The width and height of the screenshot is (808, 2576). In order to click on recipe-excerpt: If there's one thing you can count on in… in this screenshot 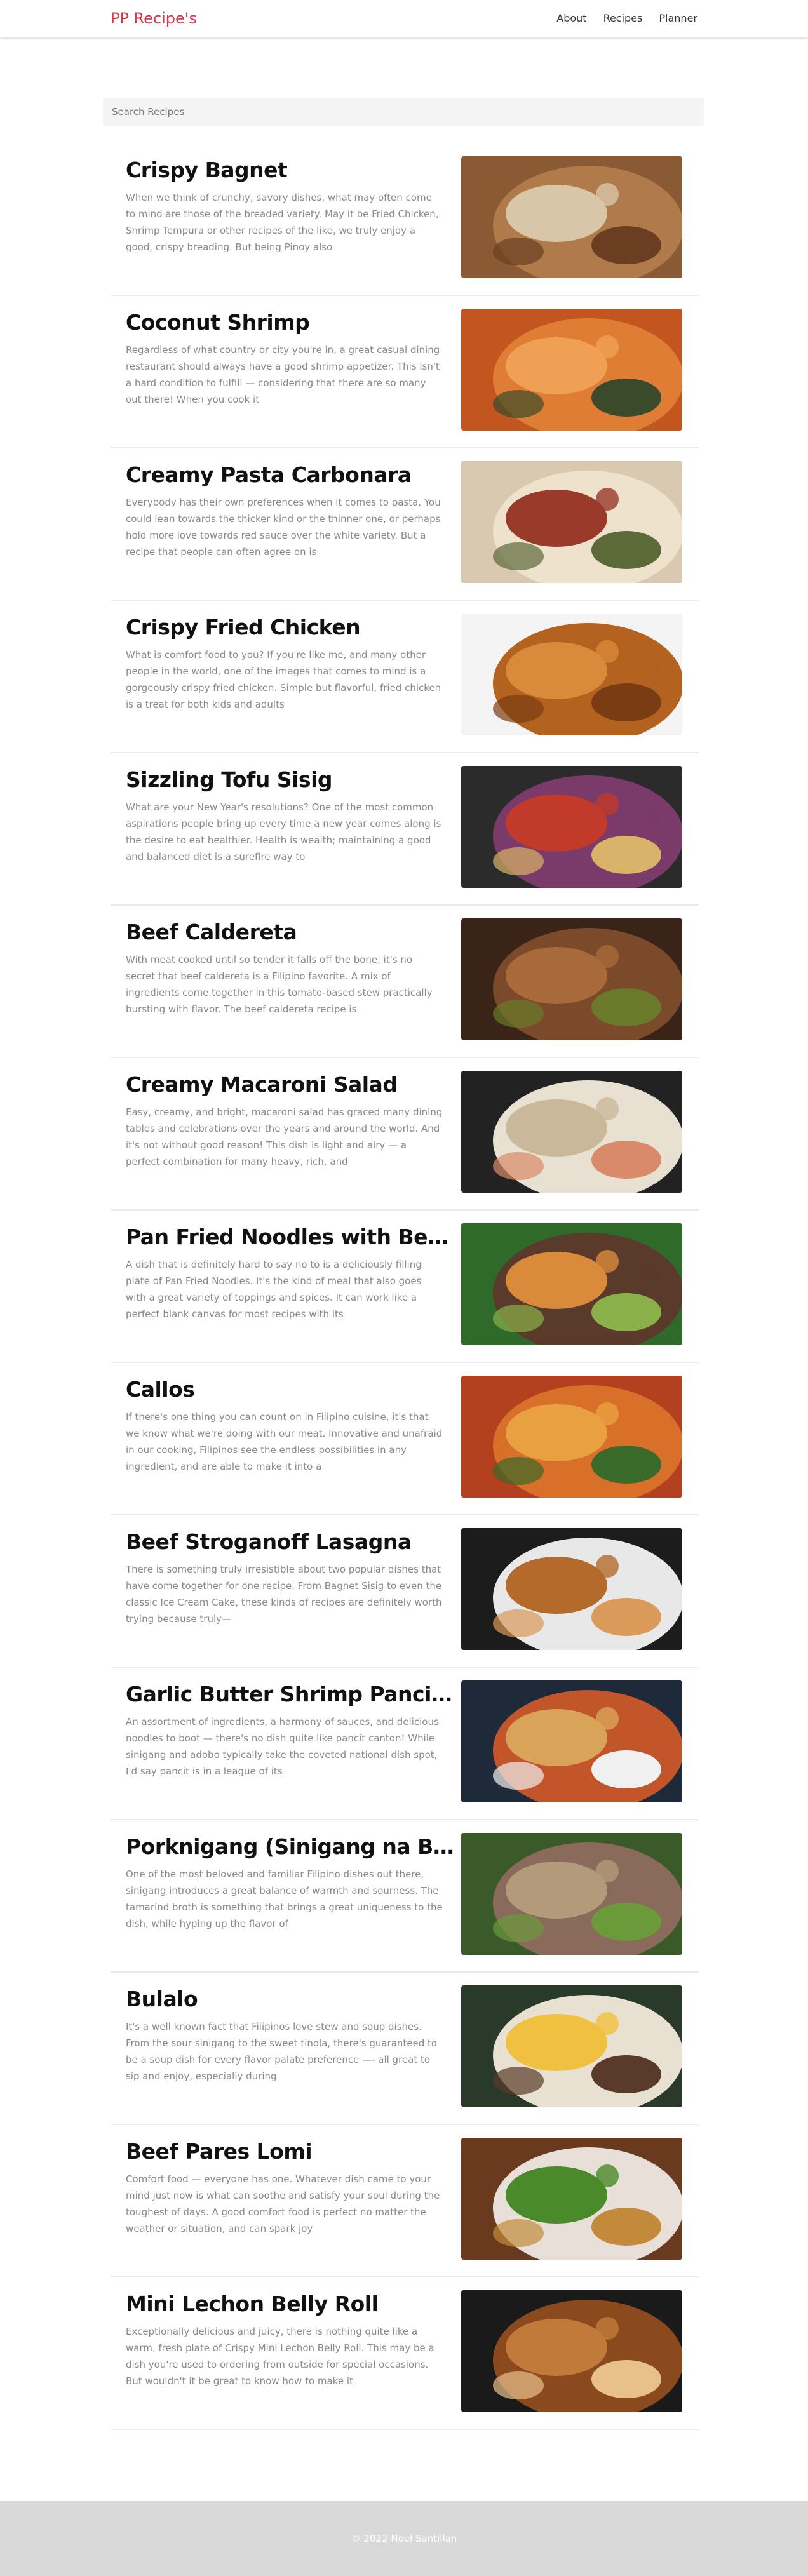, I will do `click(284, 1441)`.